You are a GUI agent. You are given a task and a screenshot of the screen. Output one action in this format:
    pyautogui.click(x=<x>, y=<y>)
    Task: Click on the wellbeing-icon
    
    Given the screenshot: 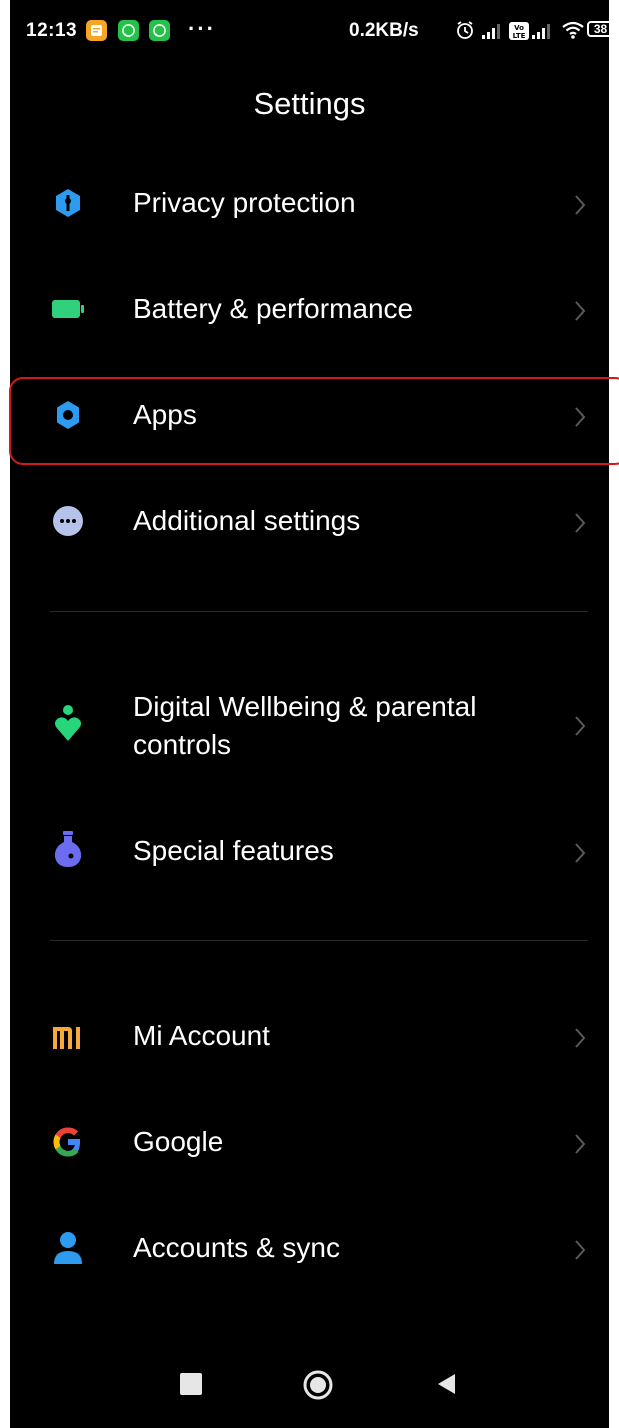 What is the action you would take?
    pyautogui.click(x=68, y=723)
    